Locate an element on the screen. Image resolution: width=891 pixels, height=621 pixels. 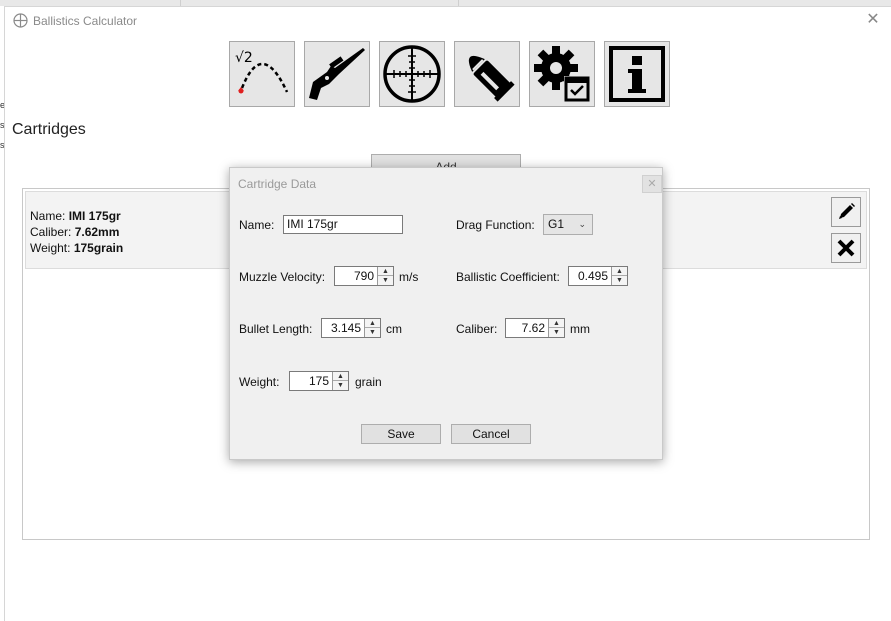
rifle-icon is located at coordinates (337, 74).